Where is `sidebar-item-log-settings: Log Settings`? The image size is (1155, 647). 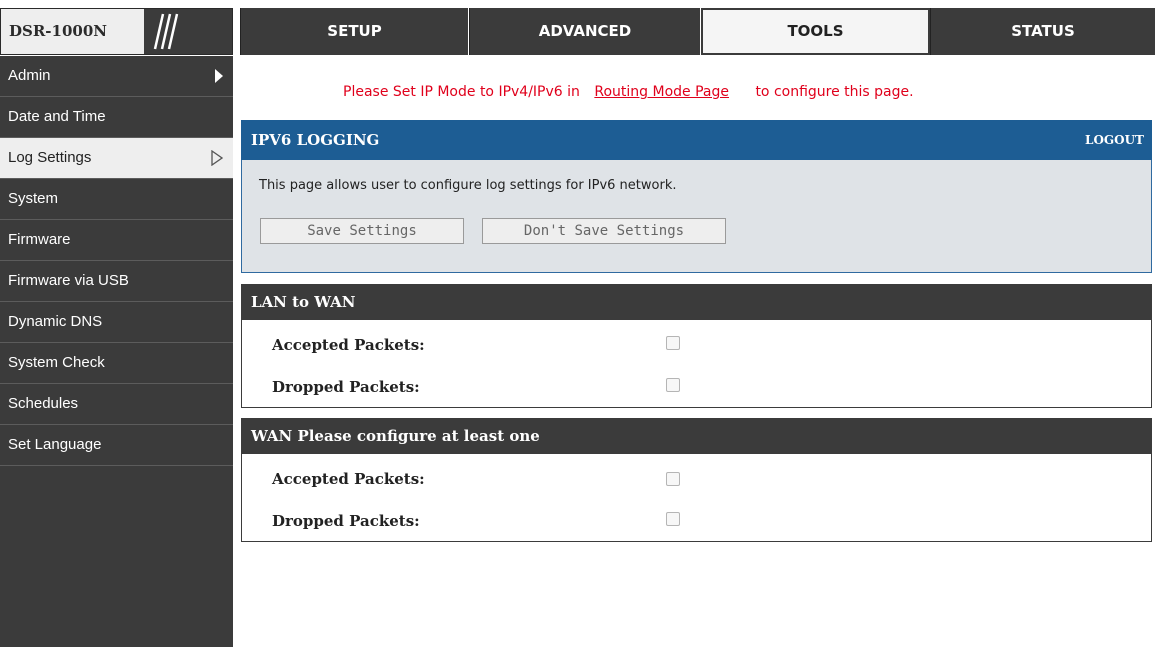
sidebar-item-log-settings: Log Settings is located at coordinates (116, 158).